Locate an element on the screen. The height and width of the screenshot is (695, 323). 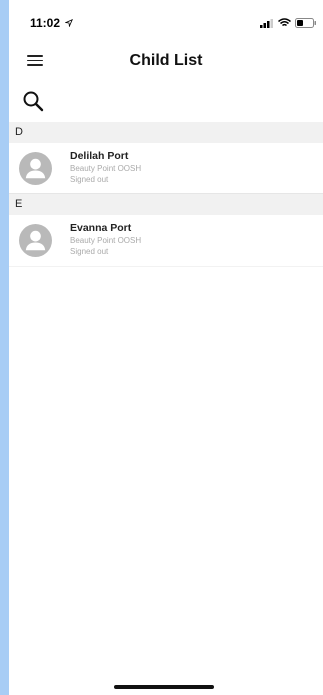
status-indicators is located at coordinates (288, 23).